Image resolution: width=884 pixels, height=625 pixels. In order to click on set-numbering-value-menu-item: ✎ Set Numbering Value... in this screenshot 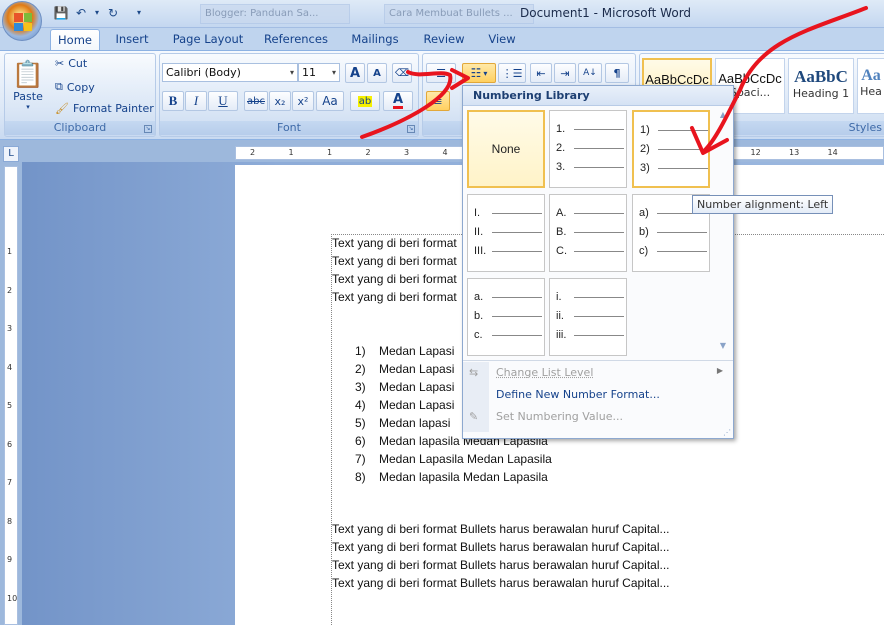, I will do `click(598, 417)`.